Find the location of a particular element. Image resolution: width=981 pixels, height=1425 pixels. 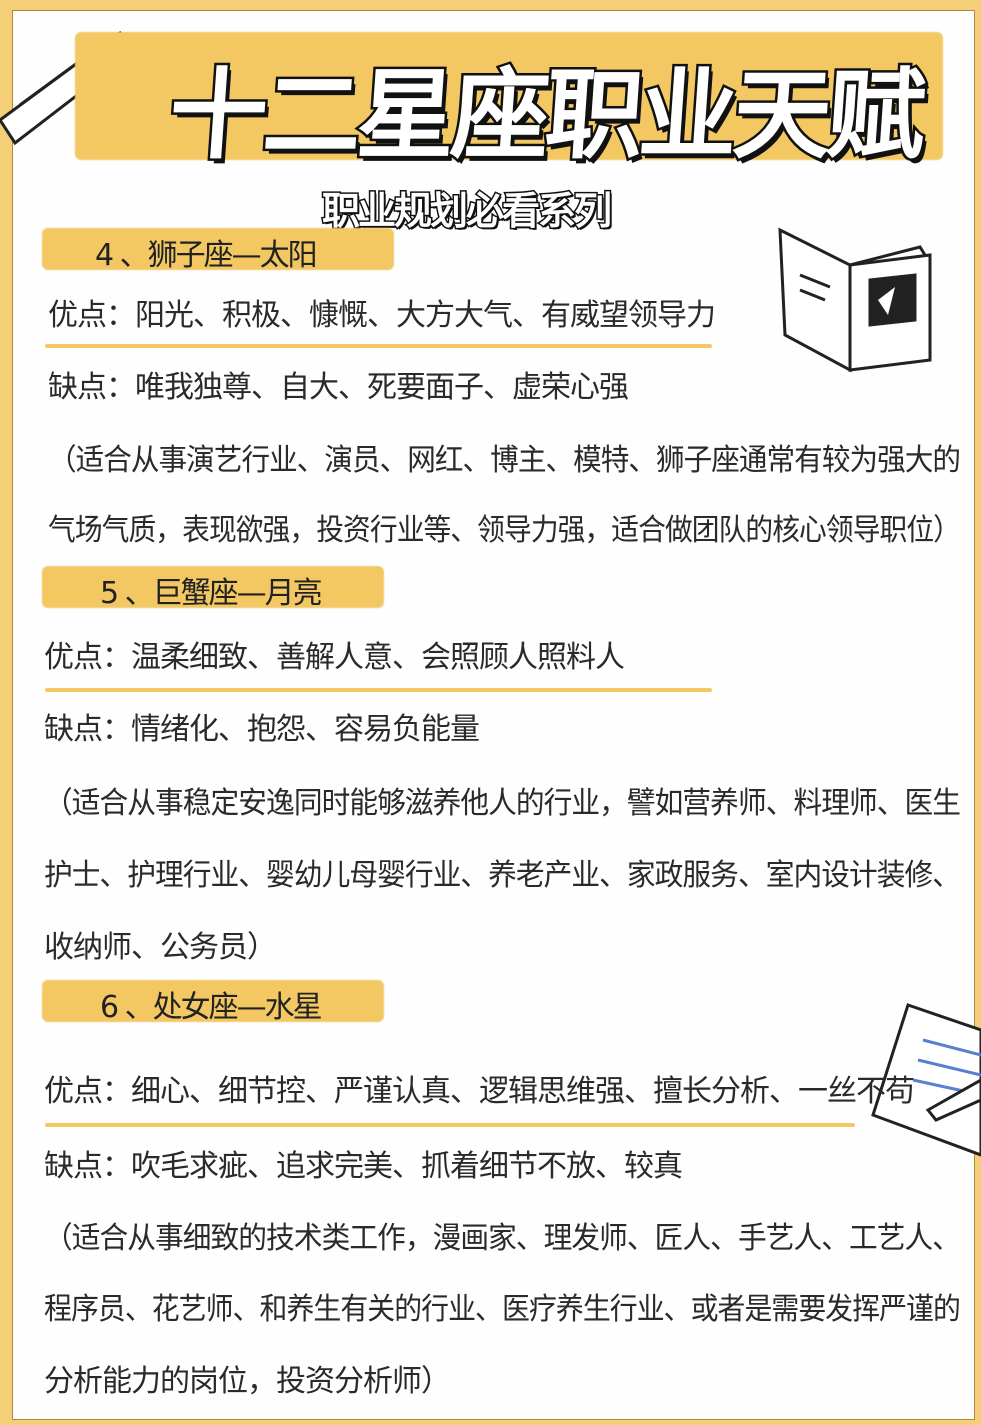

virgo-careers-3: 分析能力的岗位，投资分析师） is located at coordinates (247, 1381).